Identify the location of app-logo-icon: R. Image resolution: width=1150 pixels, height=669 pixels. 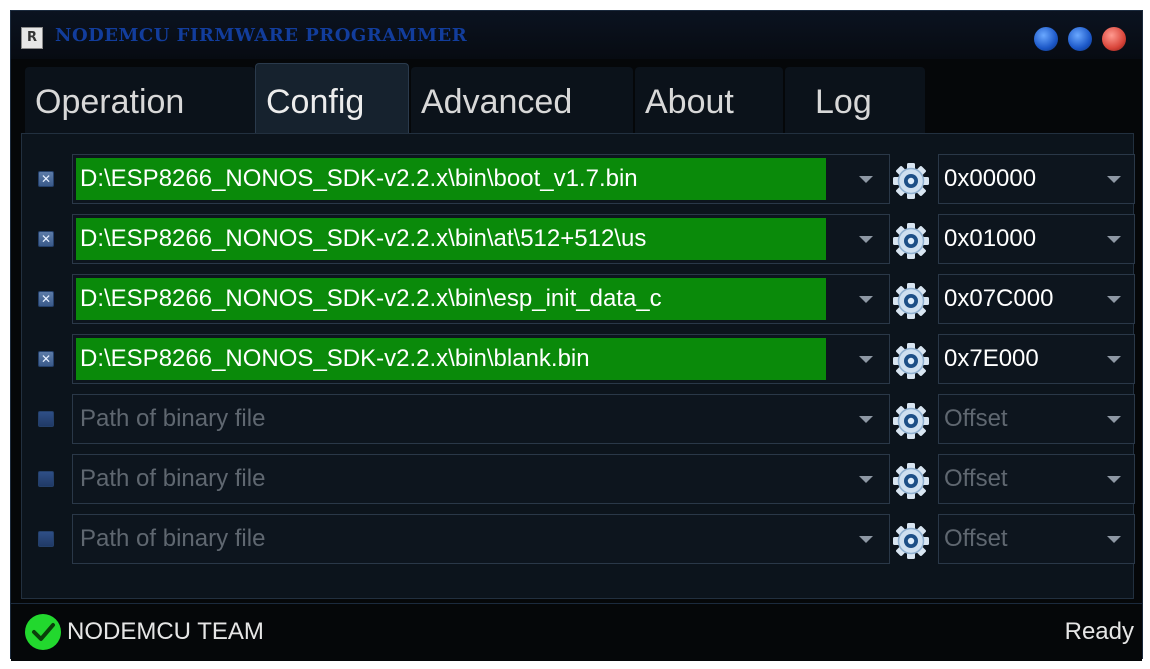
(32, 38).